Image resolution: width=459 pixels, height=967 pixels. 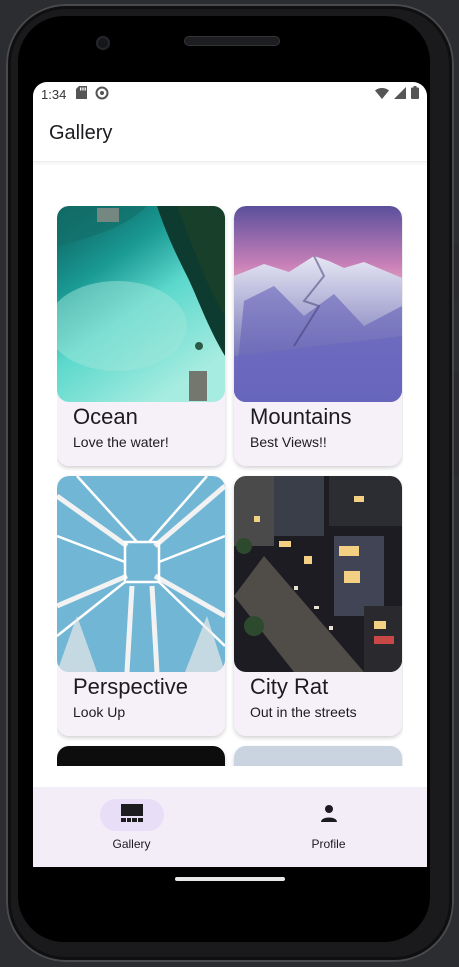 I want to click on card-subtitle: Look Up, so click(x=99, y=712).